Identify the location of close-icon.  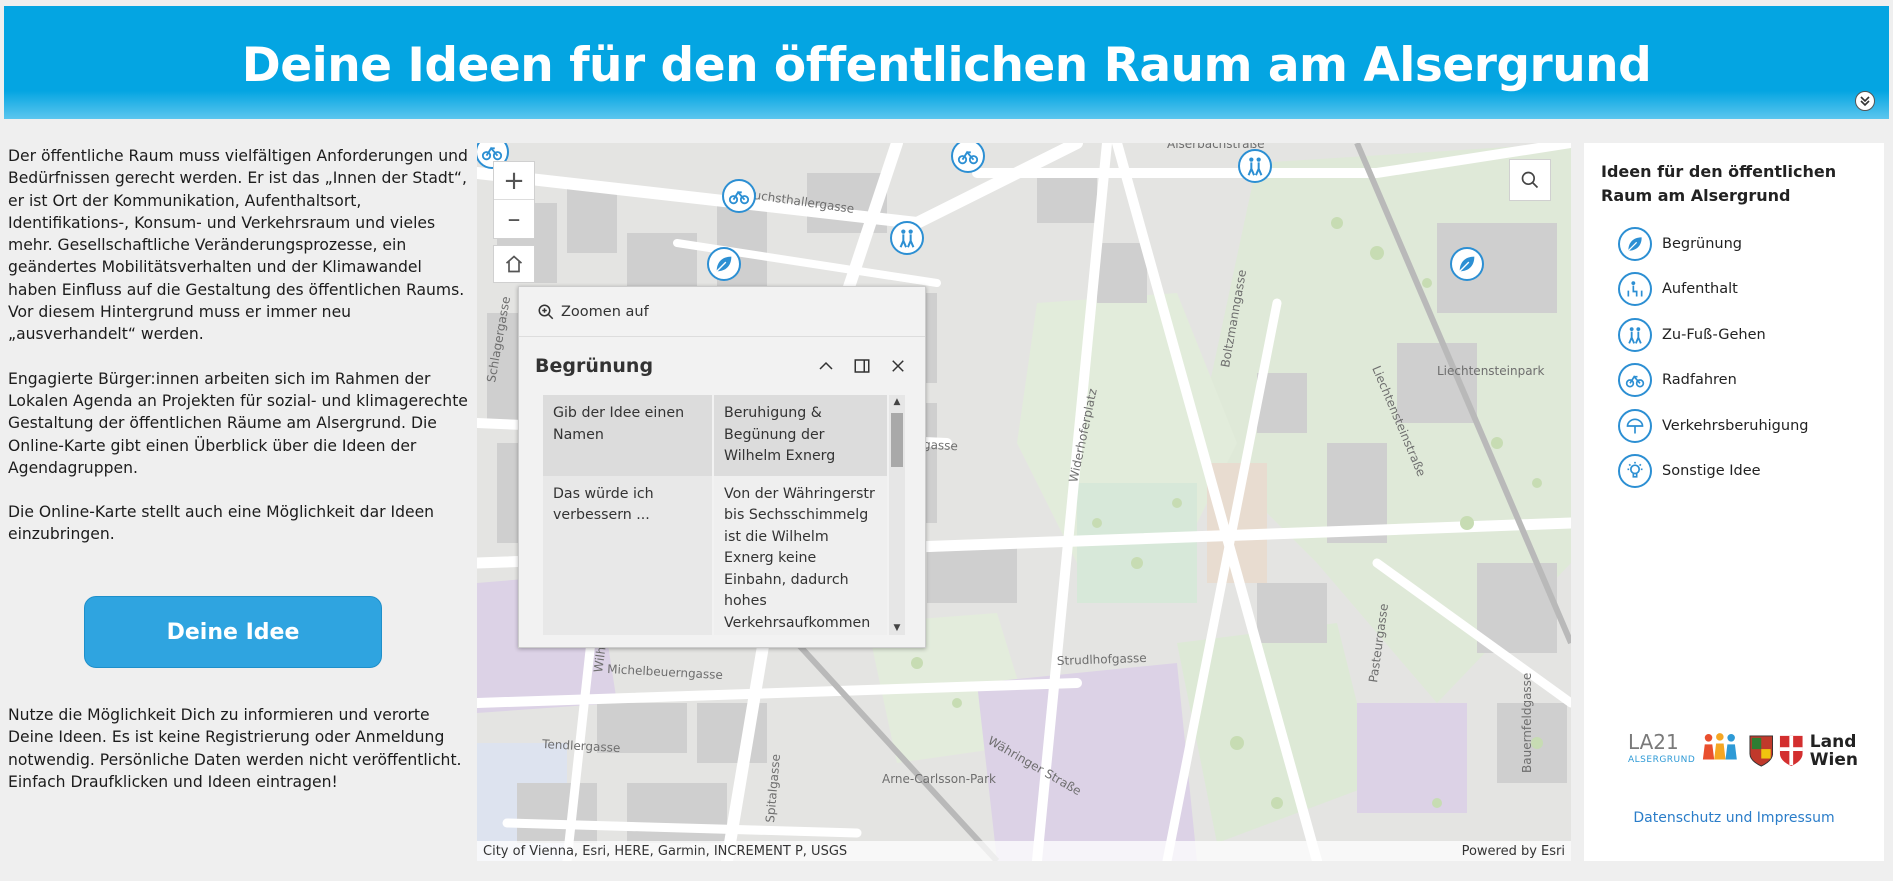
(898, 366).